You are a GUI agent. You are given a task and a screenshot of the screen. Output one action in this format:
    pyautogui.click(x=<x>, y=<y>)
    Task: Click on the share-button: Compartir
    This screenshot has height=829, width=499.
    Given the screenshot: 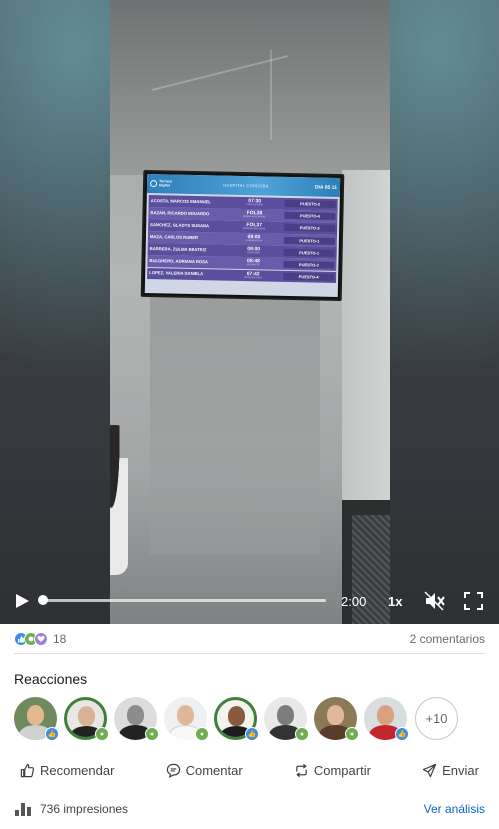 What is the action you would take?
    pyautogui.click(x=332, y=770)
    